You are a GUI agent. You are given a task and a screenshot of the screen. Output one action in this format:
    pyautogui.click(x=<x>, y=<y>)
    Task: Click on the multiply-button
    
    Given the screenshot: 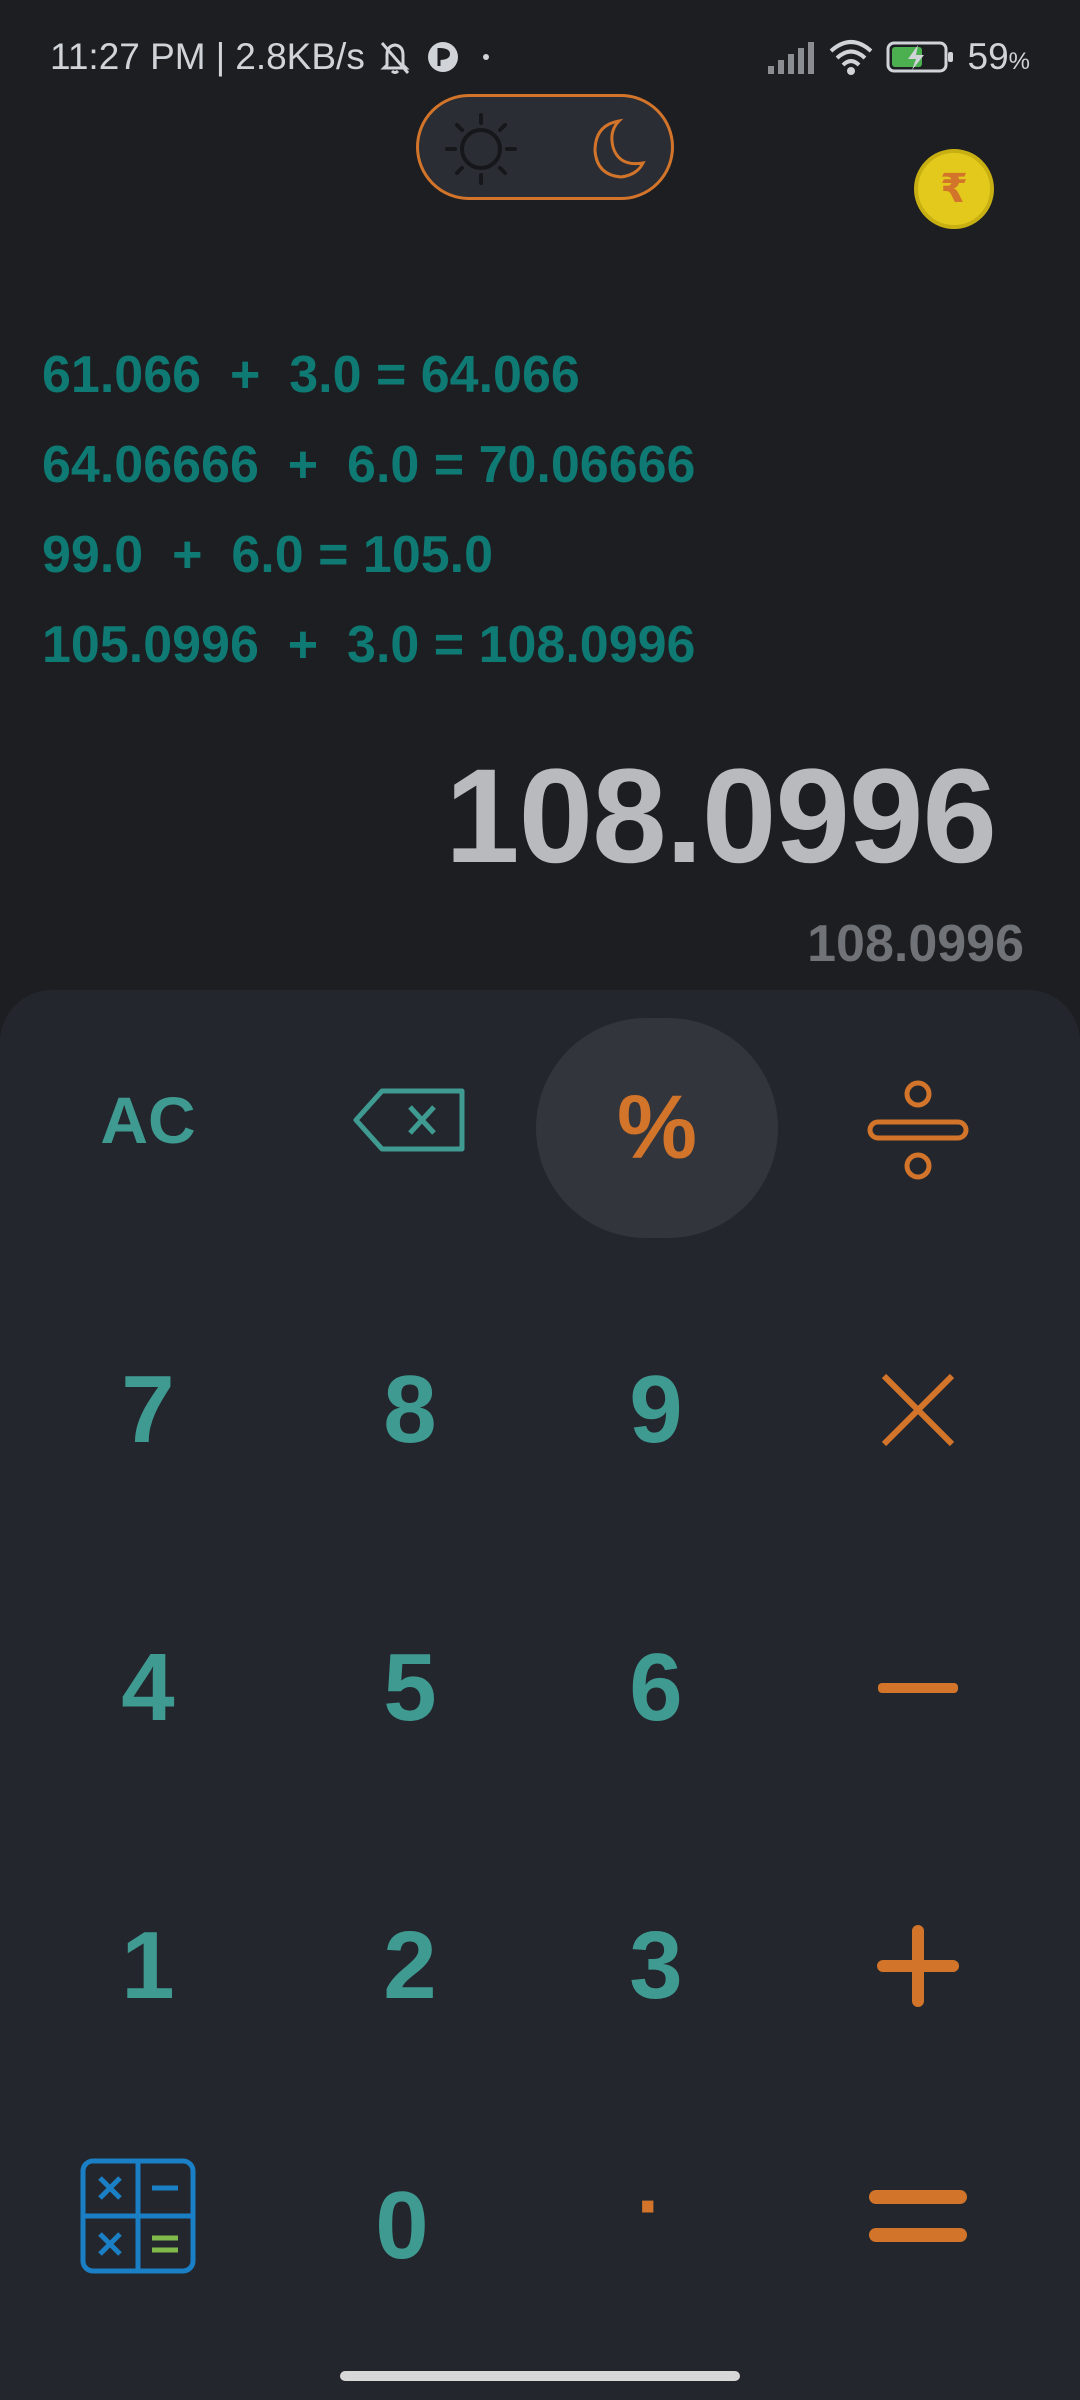 What is the action you would take?
    pyautogui.click(x=918, y=1410)
    